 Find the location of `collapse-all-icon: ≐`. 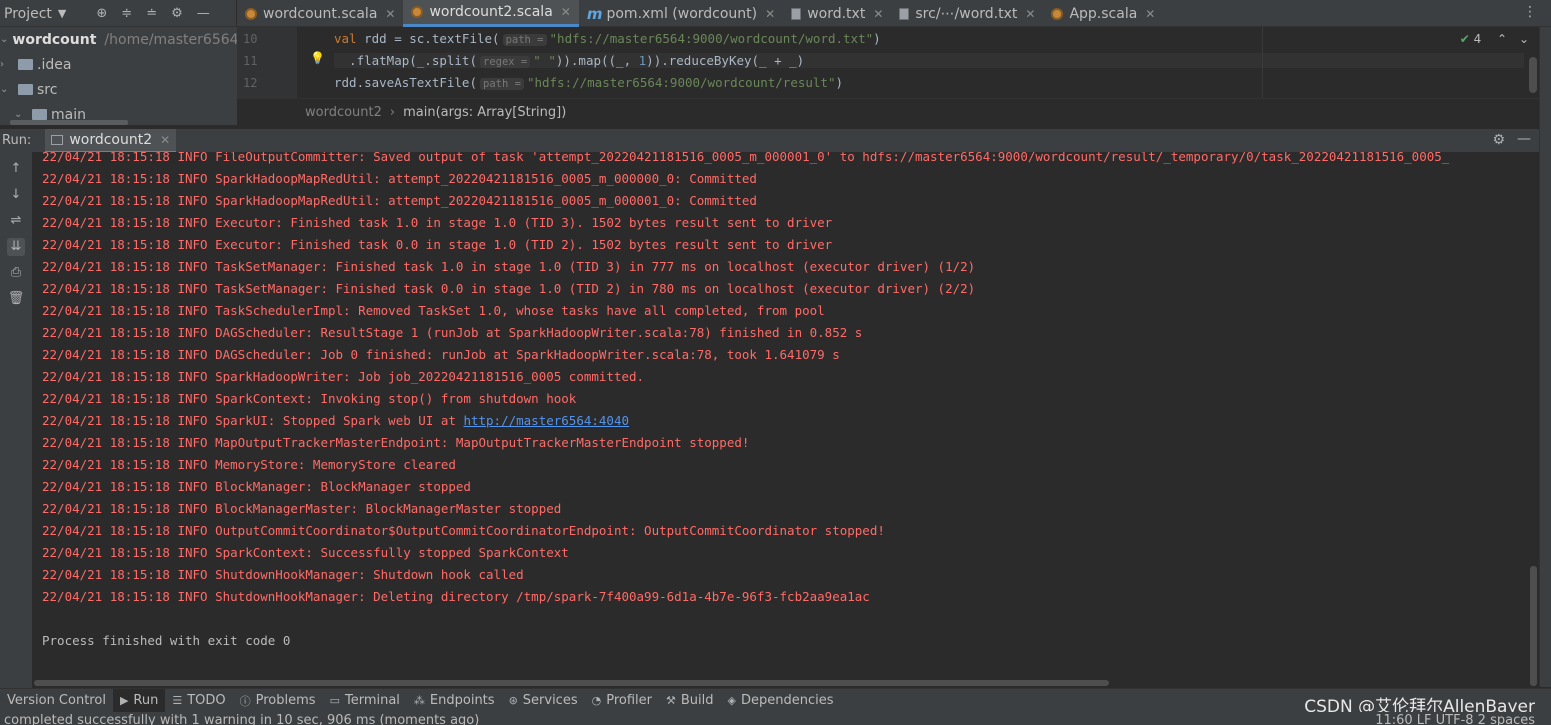

collapse-all-icon: ≐ is located at coordinates (151, 13).